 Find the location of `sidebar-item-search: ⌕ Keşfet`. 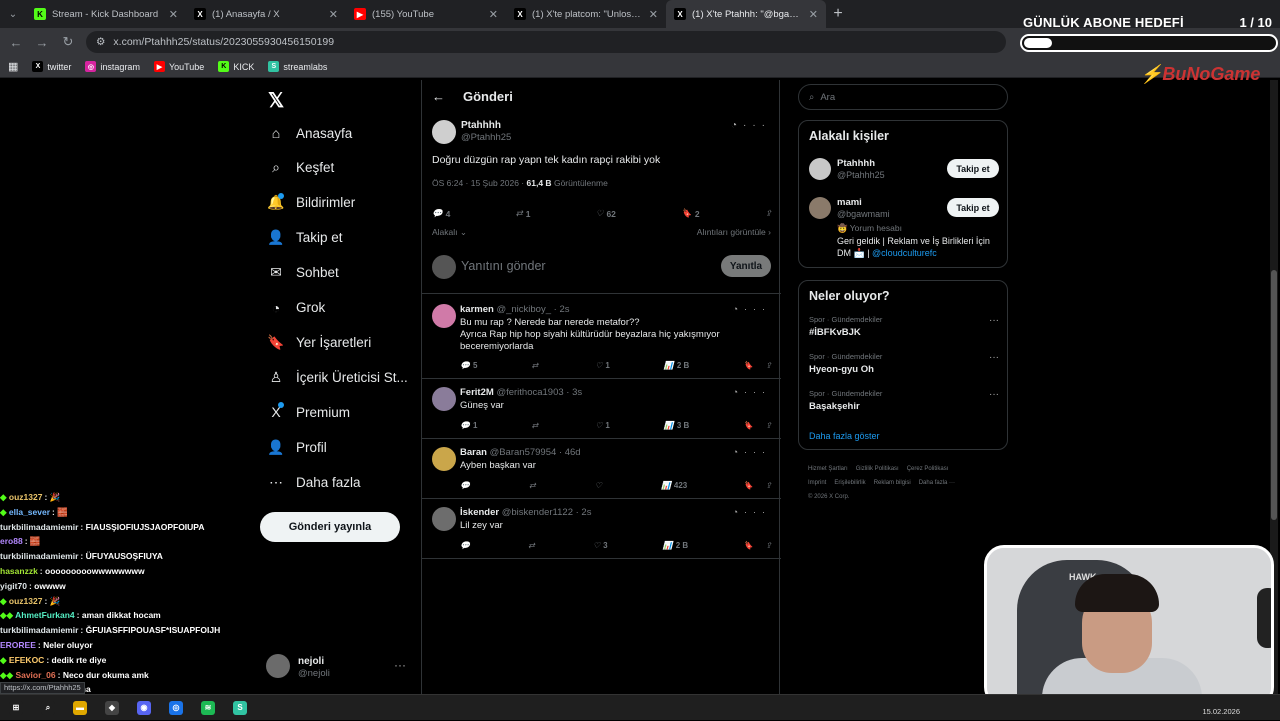

sidebar-item-search: ⌕ Keşfet is located at coordinates (301, 167).